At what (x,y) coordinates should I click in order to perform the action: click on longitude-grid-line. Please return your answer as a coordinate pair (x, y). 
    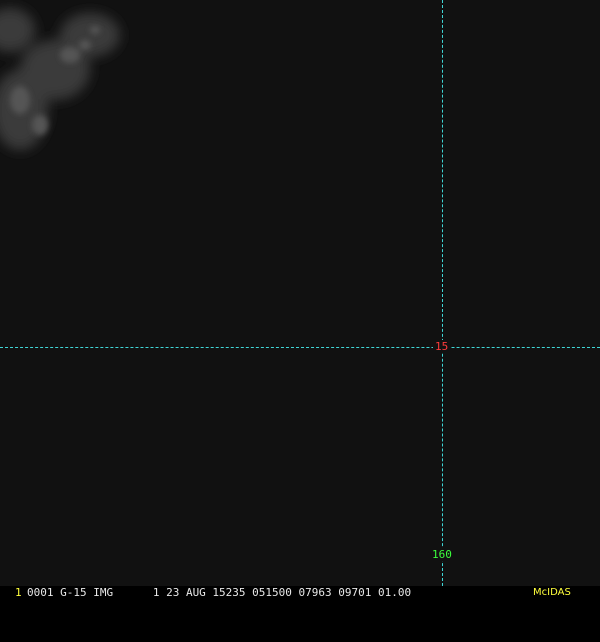
    Looking at the image, I should click on (442, 293).